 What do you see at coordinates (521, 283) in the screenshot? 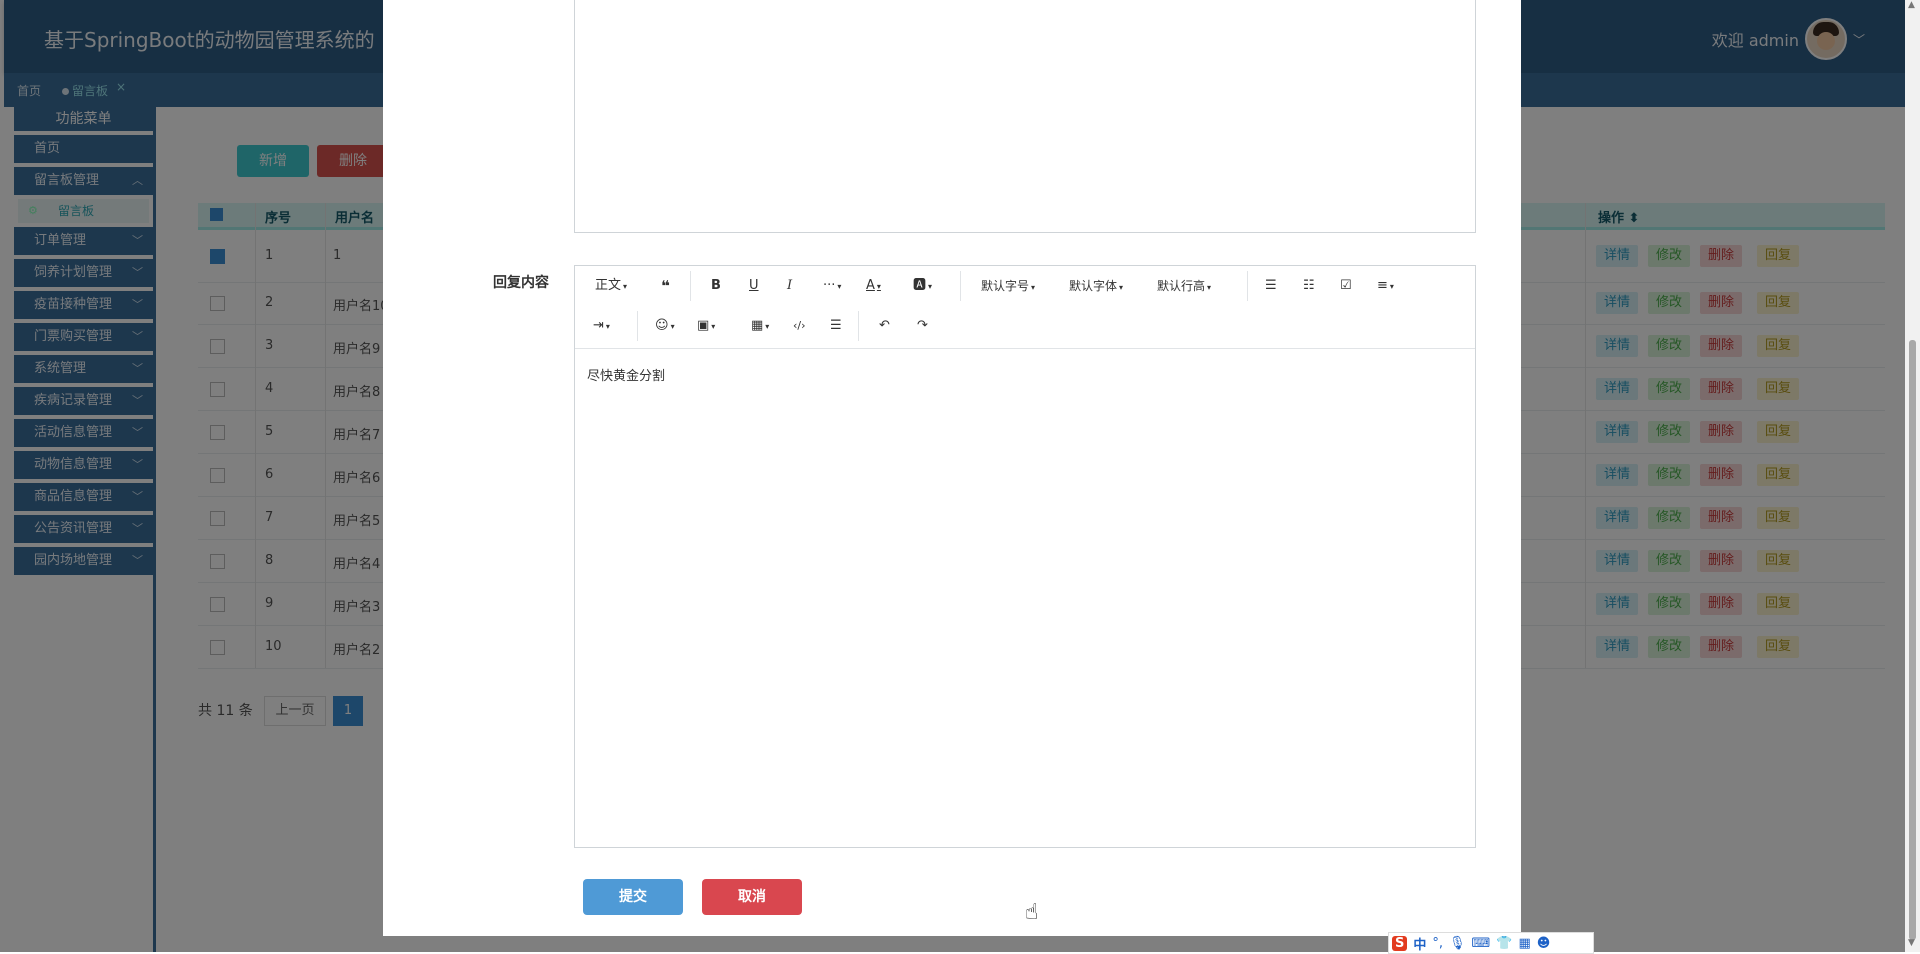
I see `reply-content-label: 回复内容` at bounding box center [521, 283].